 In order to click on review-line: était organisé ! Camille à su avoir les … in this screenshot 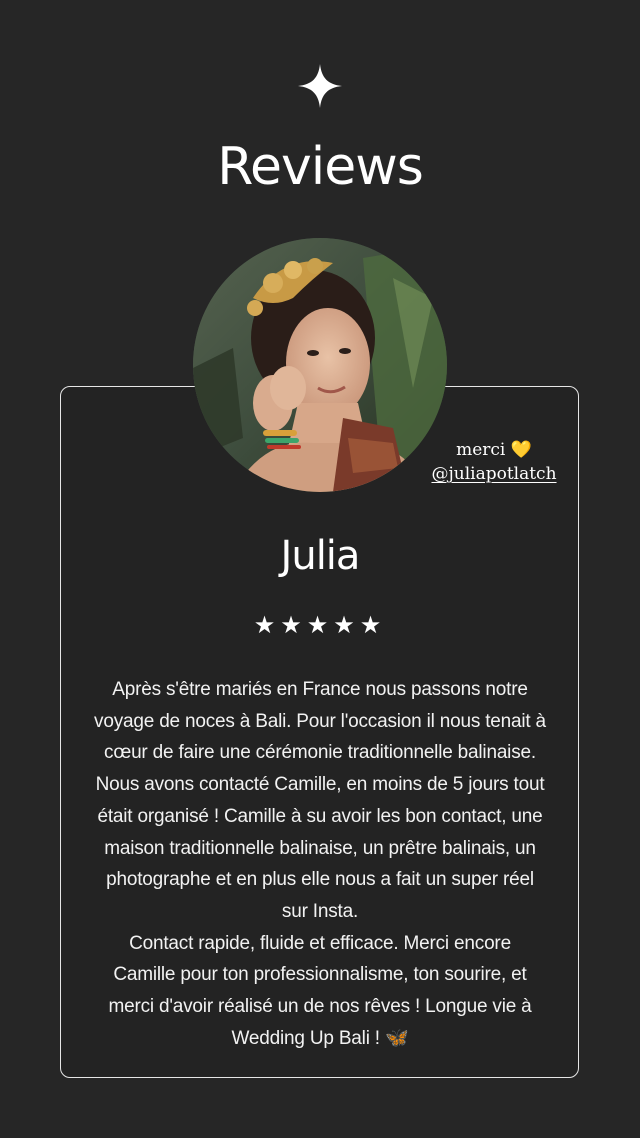, I will do `click(320, 816)`.